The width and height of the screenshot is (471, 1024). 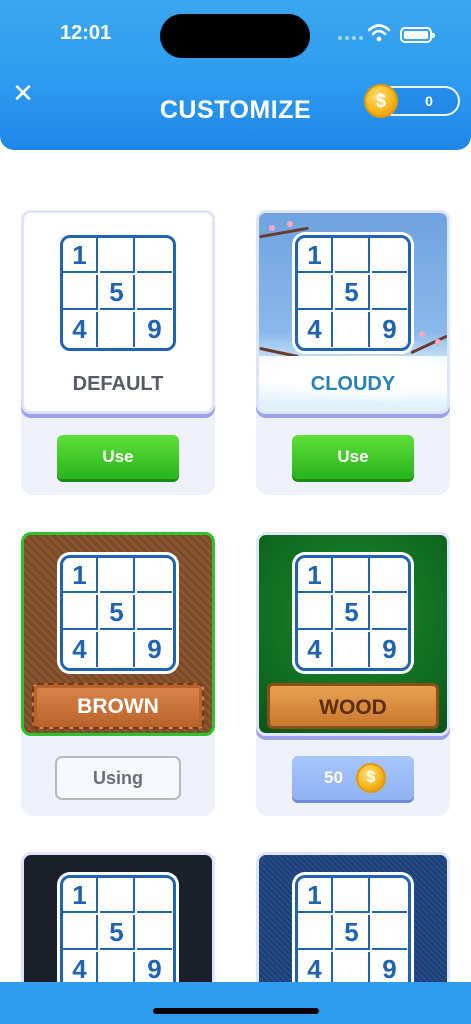 I want to click on theme-card-brown: 1 5 4 9 BROWN Using, so click(x=118, y=674).